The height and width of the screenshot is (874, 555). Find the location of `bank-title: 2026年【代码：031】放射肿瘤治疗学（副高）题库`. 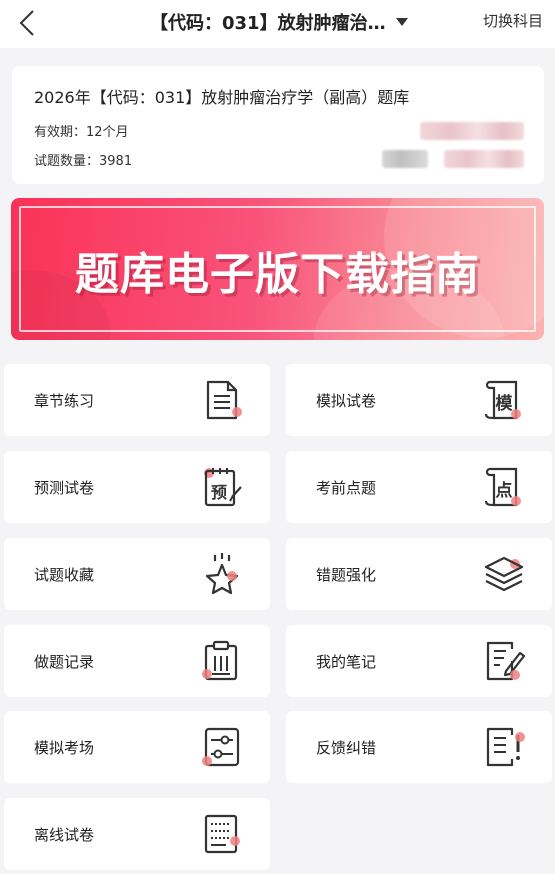

bank-title: 2026年【代码：031】放射肿瘤治疗学（副高）题库 is located at coordinates (222, 97).